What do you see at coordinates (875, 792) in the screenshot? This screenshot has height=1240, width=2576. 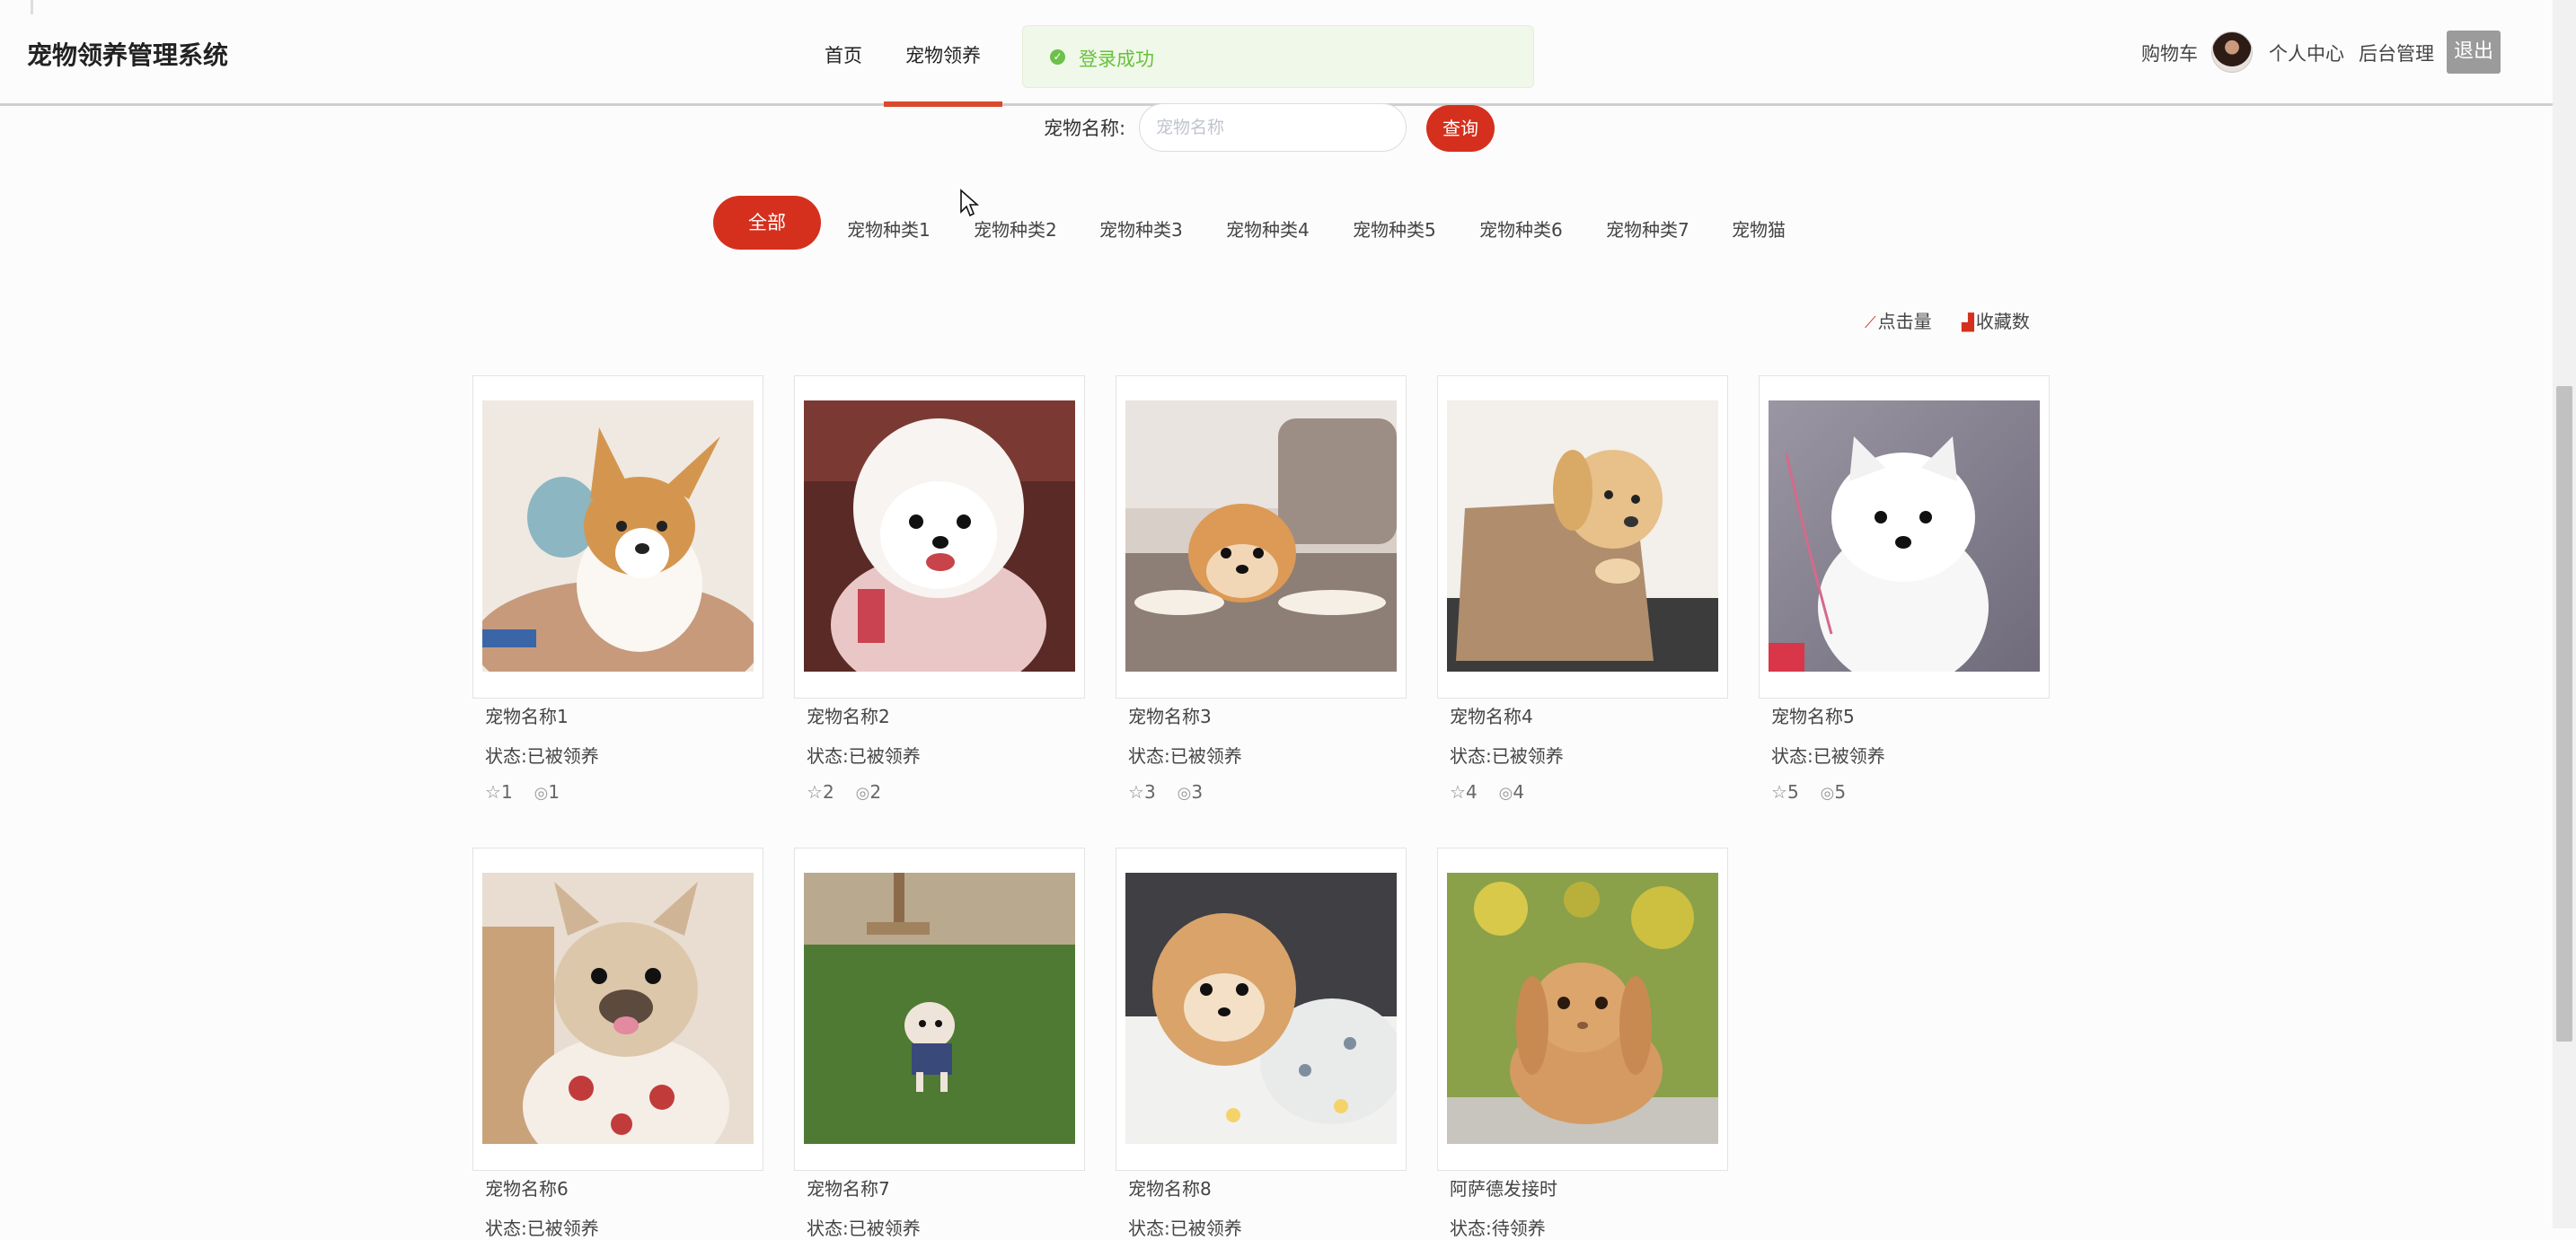 I see `view-count: 2` at bounding box center [875, 792].